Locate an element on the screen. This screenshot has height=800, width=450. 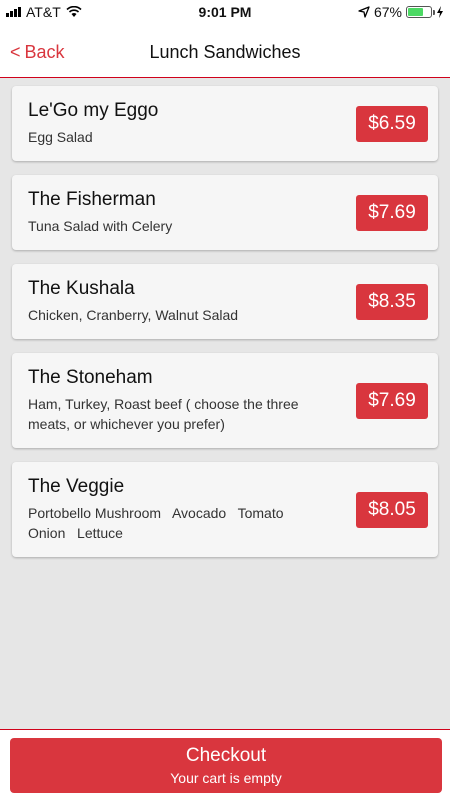
battery-icon is located at coordinates (420, 12).